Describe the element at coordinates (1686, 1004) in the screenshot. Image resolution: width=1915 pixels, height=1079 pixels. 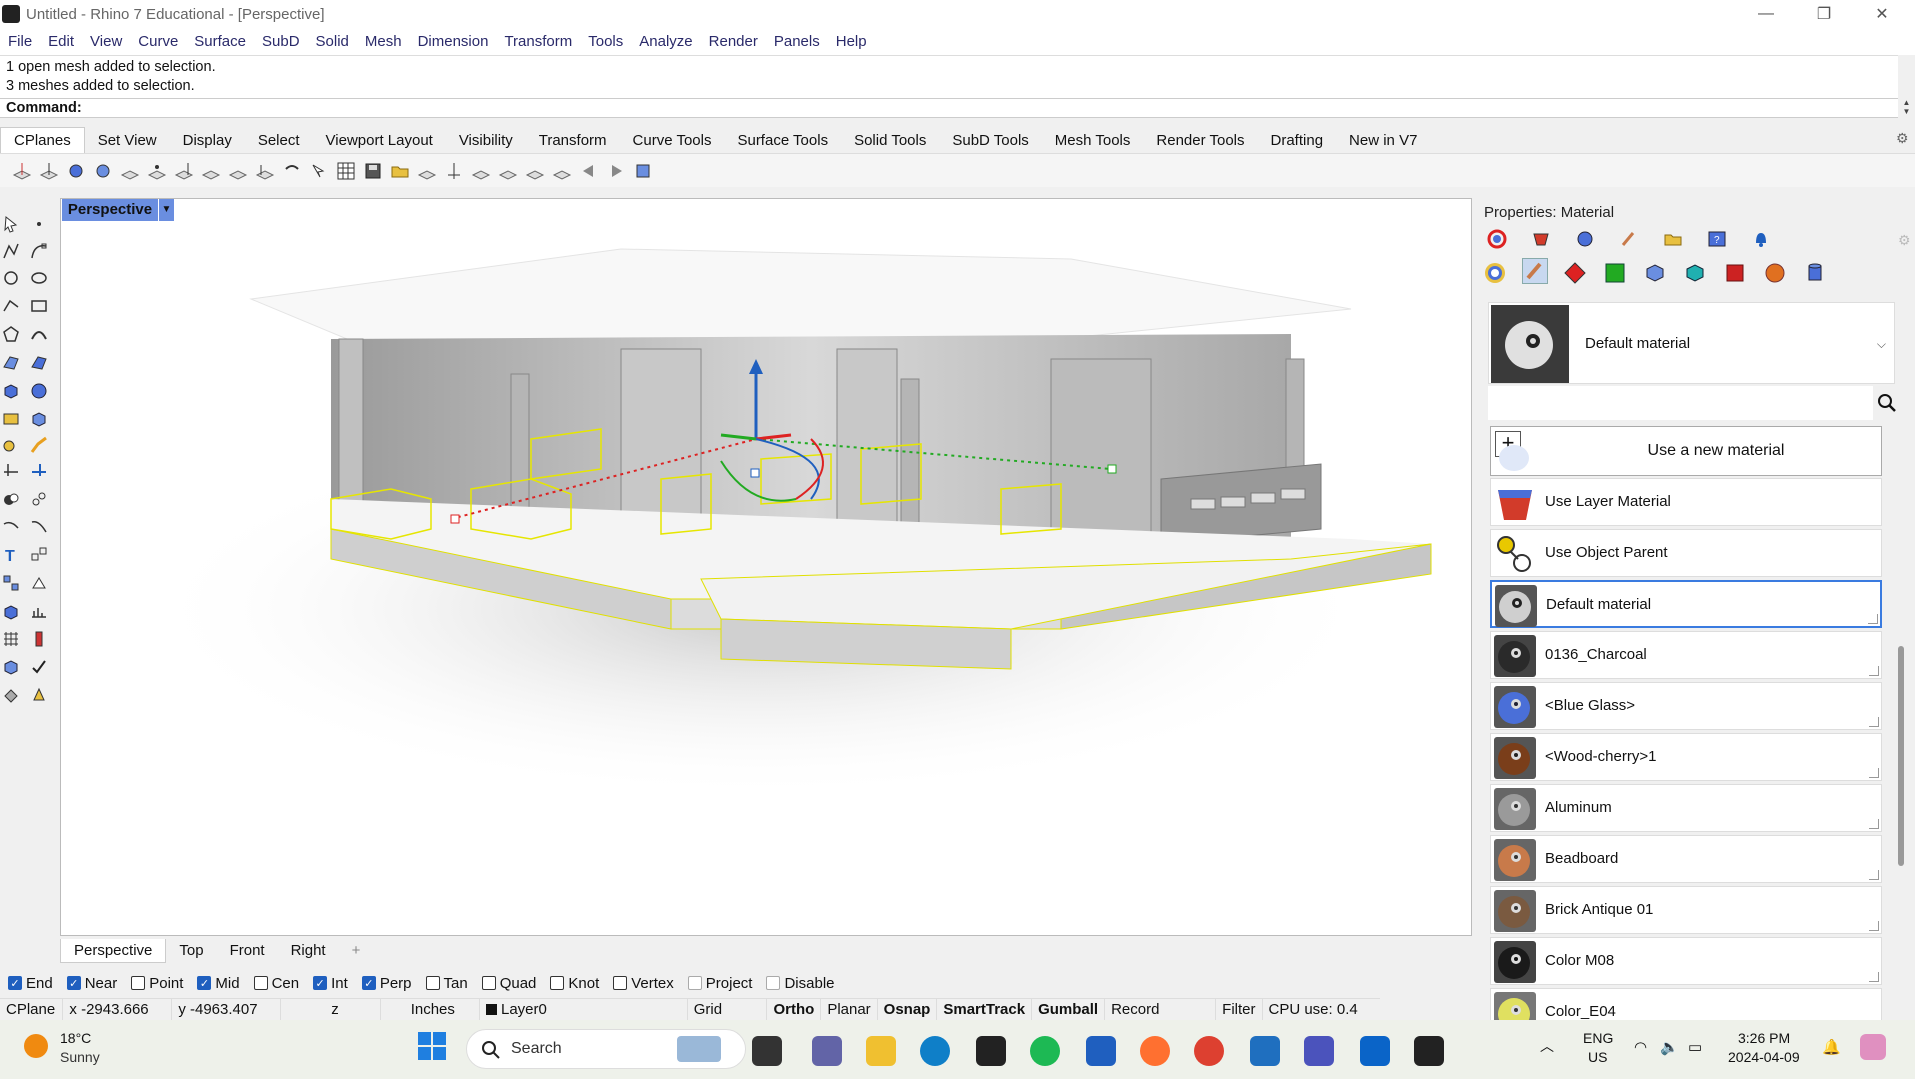
I see `material-row: Color_E04` at that location.